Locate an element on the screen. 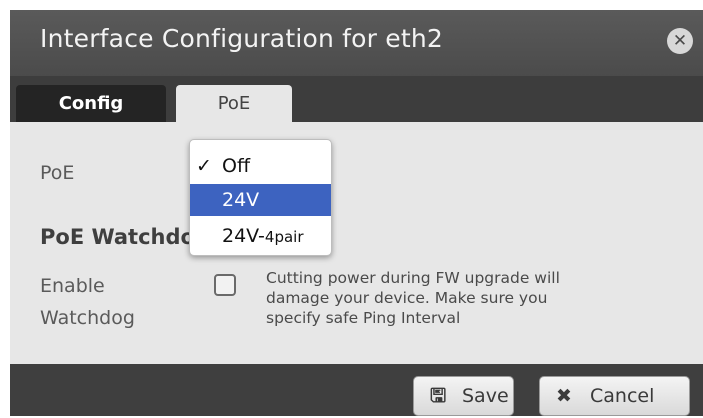 The image size is (703, 418). poe-option-24v: 24V is located at coordinates (260, 200).